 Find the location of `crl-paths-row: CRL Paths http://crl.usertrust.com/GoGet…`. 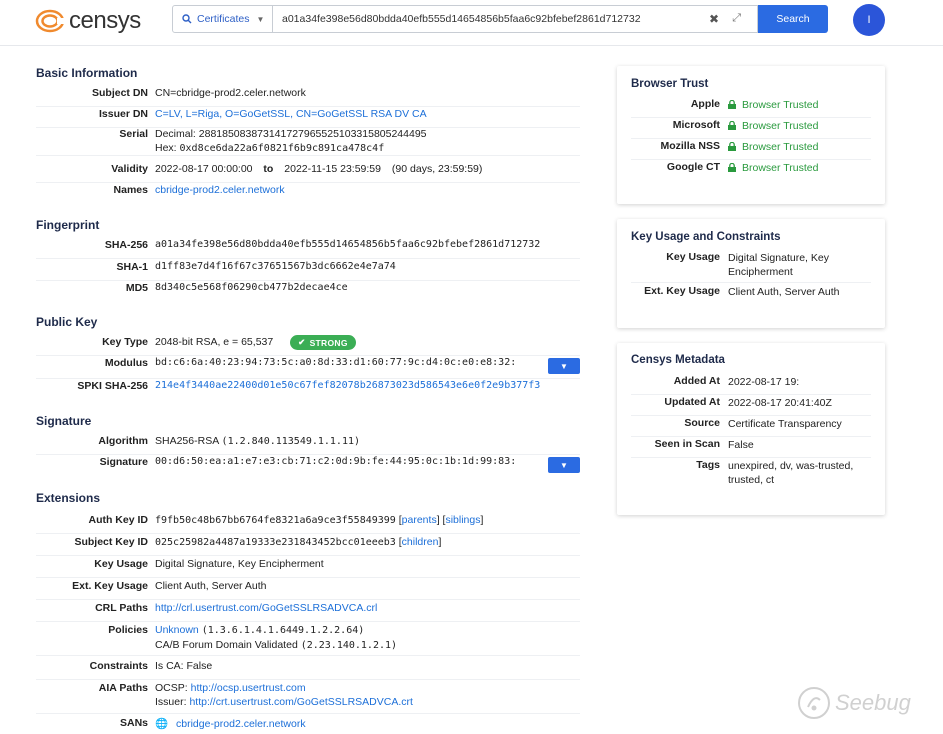

crl-paths-row: CRL Paths http://crl.usertrust.com/GoGet… is located at coordinates (308, 612).